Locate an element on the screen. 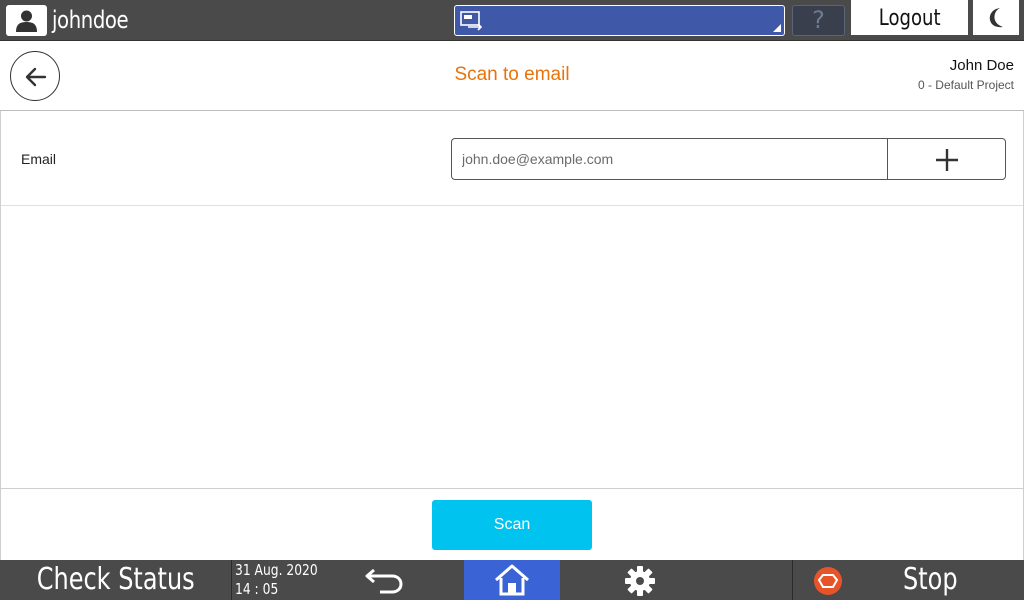  night-mode-button is located at coordinates (996, 17).